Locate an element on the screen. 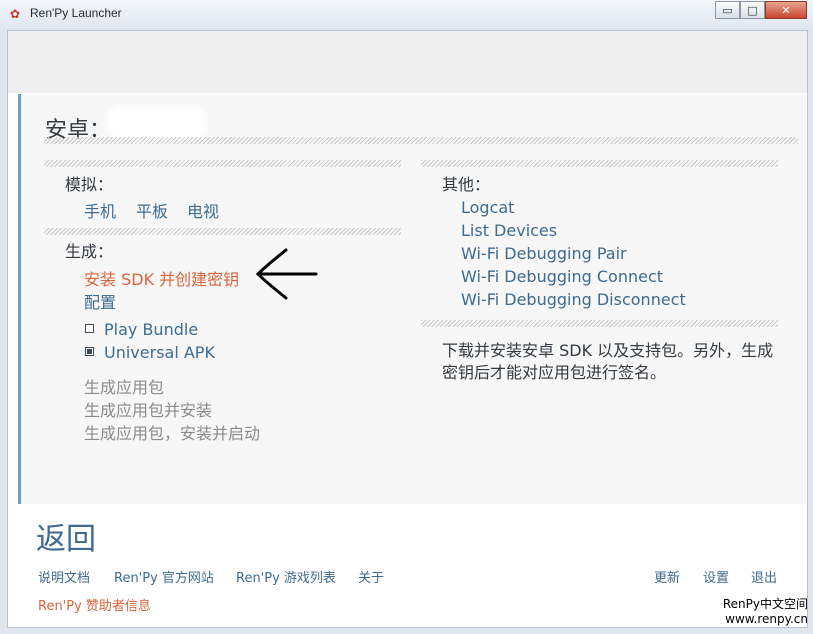  list-devices-button: List Devices is located at coordinates (509, 230).